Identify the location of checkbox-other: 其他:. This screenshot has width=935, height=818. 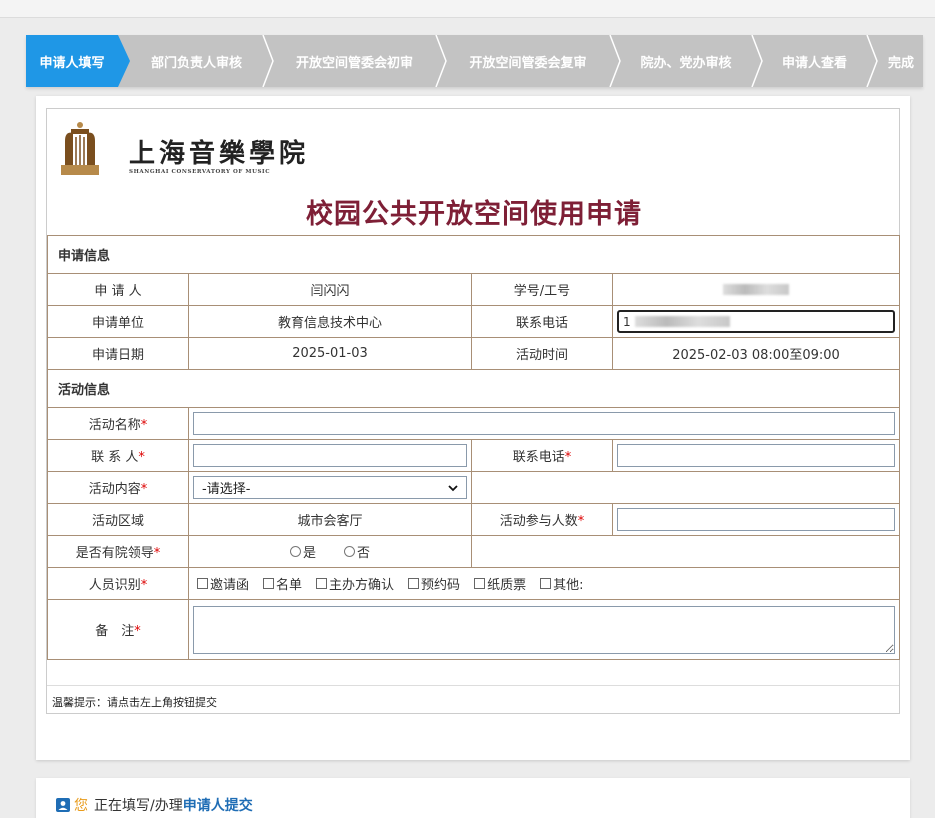
(561, 583).